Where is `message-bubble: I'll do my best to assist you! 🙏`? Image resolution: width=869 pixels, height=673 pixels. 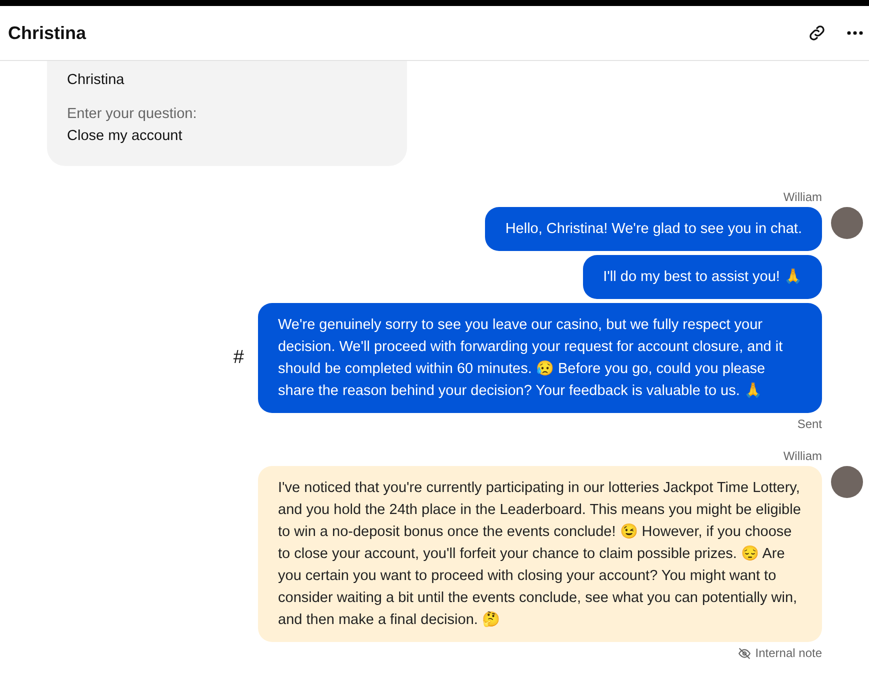 message-bubble: I'll do my best to assist you! 🙏 is located at coordinates (702, 277).